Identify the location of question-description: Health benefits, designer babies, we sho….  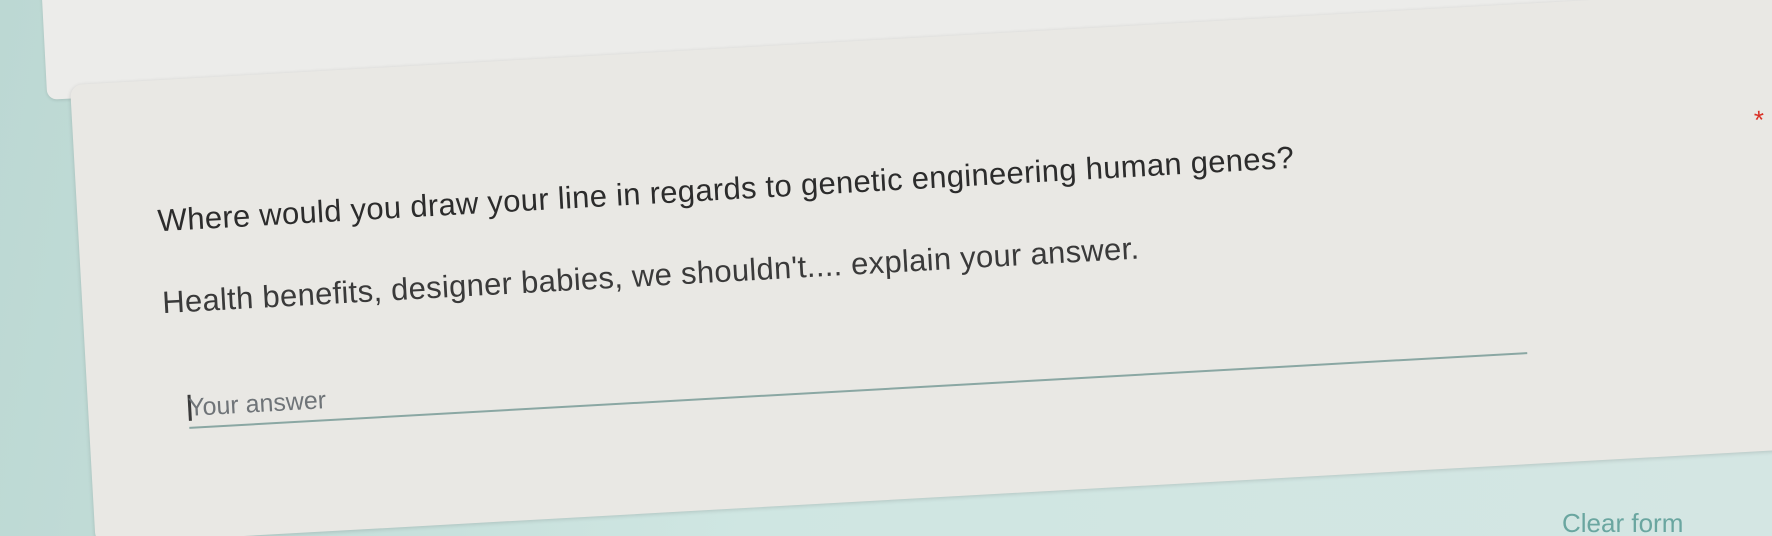
(651, 275).